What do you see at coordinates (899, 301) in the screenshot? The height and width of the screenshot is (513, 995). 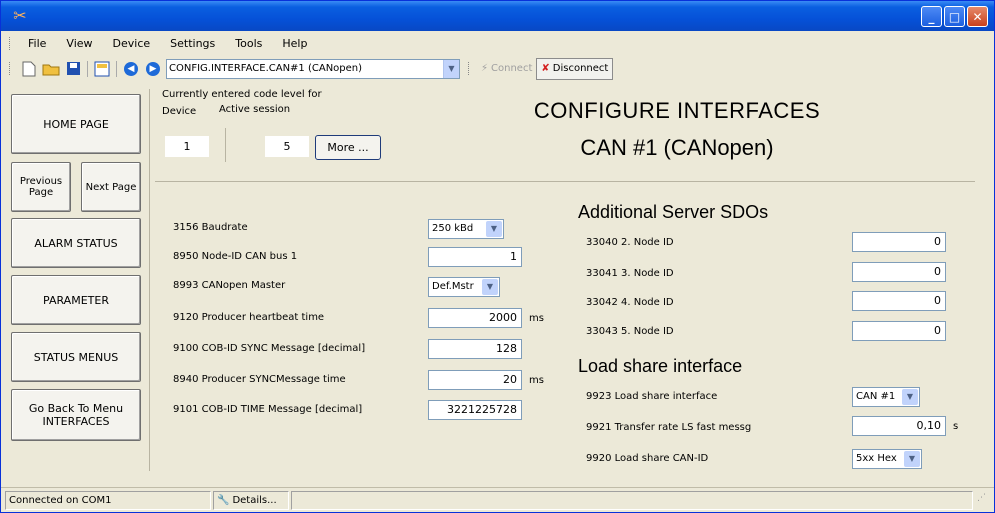 I see `sdo-node-4-field: 0` at bounding box center [899, 301].